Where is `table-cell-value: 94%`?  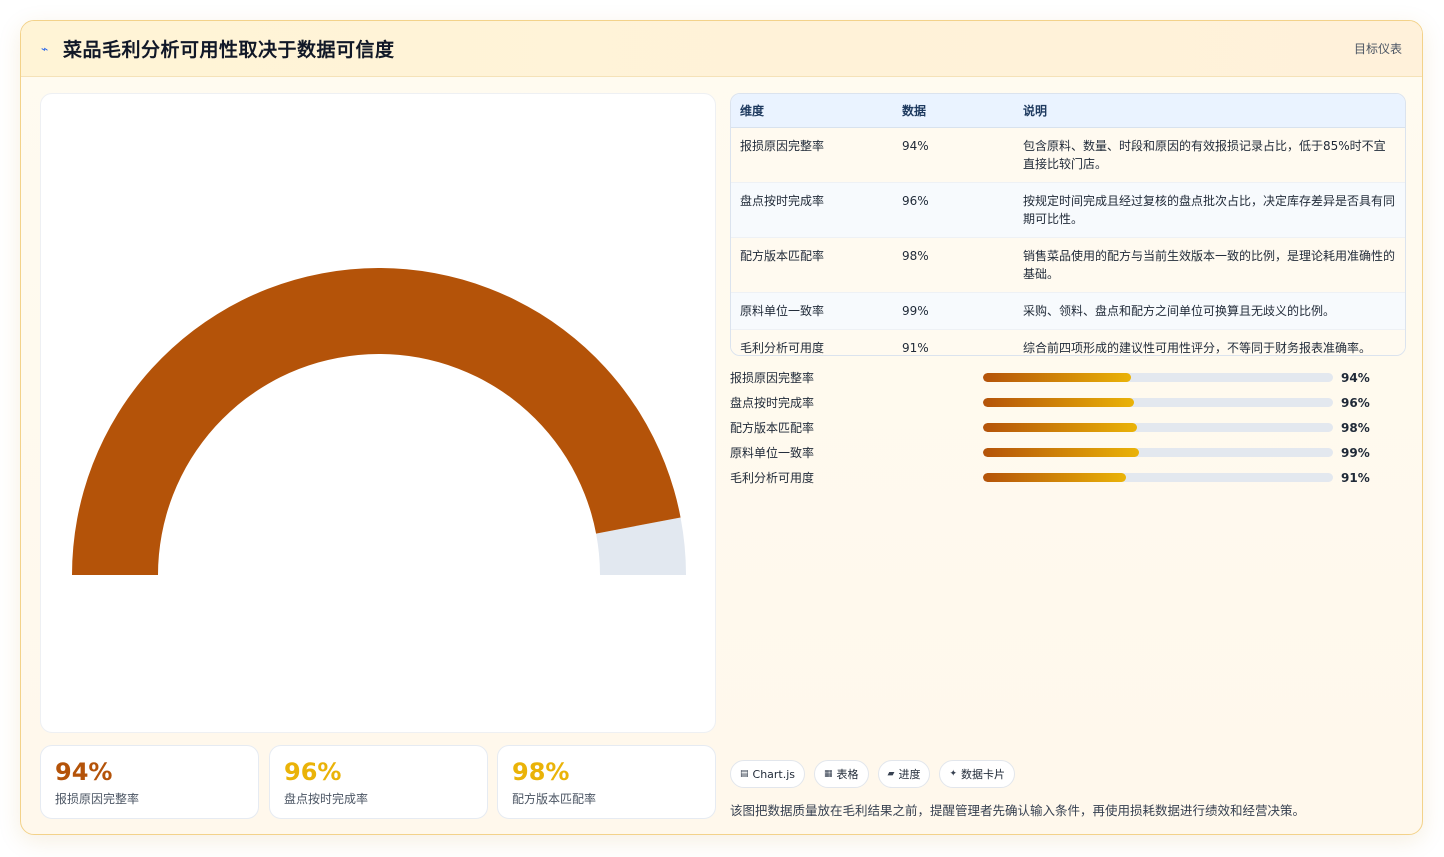
table-cell-value: 94% is located at coordinates (953, 155).